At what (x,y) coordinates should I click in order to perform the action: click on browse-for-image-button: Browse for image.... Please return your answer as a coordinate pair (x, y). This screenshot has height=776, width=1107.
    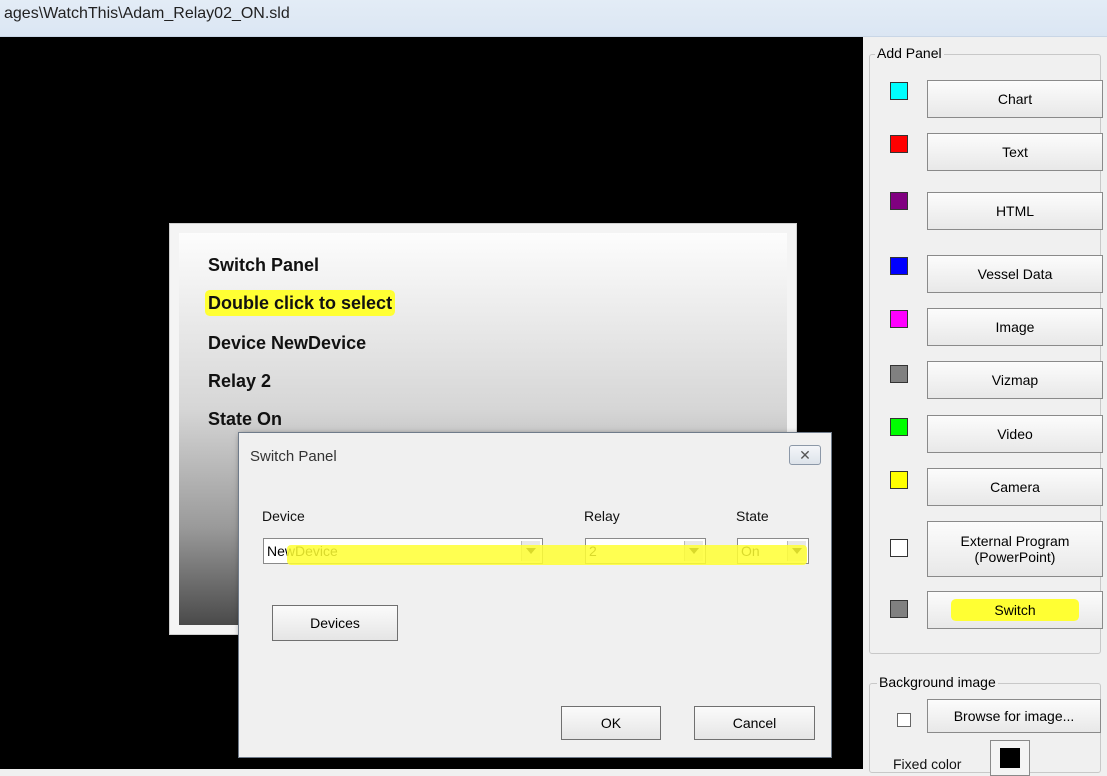
    Looking at the image, I should click on (1014, 716).